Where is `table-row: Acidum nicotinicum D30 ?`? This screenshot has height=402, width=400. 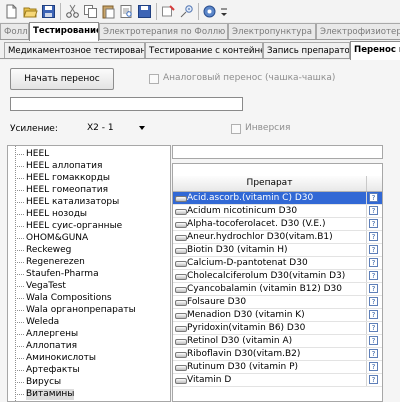 table-row: Acidum nicotinicum D30 ? is located at coordinates (277, 211).